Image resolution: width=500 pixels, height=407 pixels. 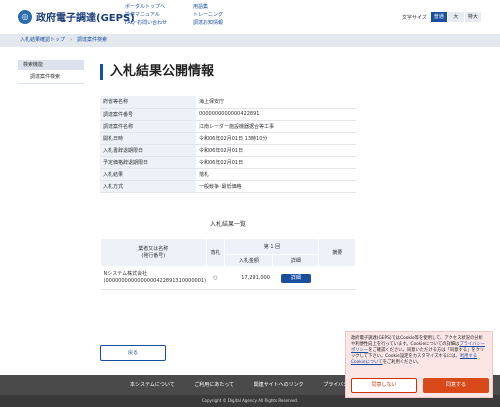 What do you see at coordinates (455, 17) in the screenshot?
I see `font-size-large-button: 大` at bounding box center [455, 17].